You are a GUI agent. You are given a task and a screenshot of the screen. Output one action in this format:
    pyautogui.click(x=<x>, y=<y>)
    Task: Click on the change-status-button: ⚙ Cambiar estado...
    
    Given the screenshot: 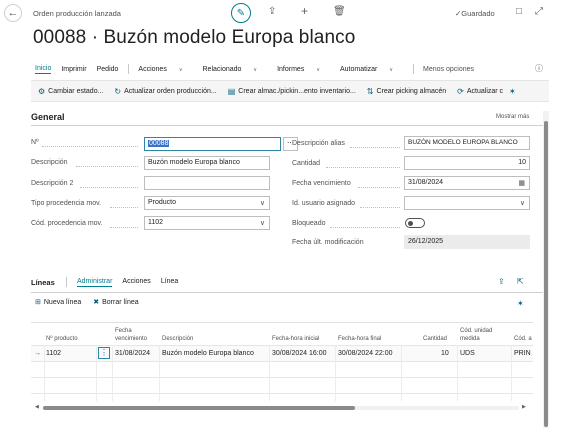 What is the action you would take?
    pyautogui.click(x=70, y=91)
    